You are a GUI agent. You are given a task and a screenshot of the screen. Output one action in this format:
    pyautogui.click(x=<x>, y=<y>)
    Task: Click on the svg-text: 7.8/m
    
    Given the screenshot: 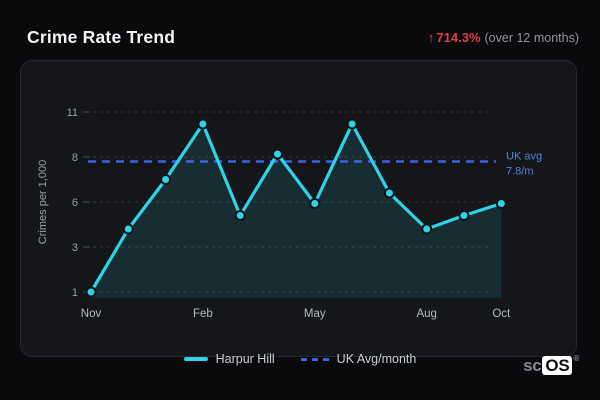 What is the action you would take?
    pyautogui.click(x=520, y=172)
    